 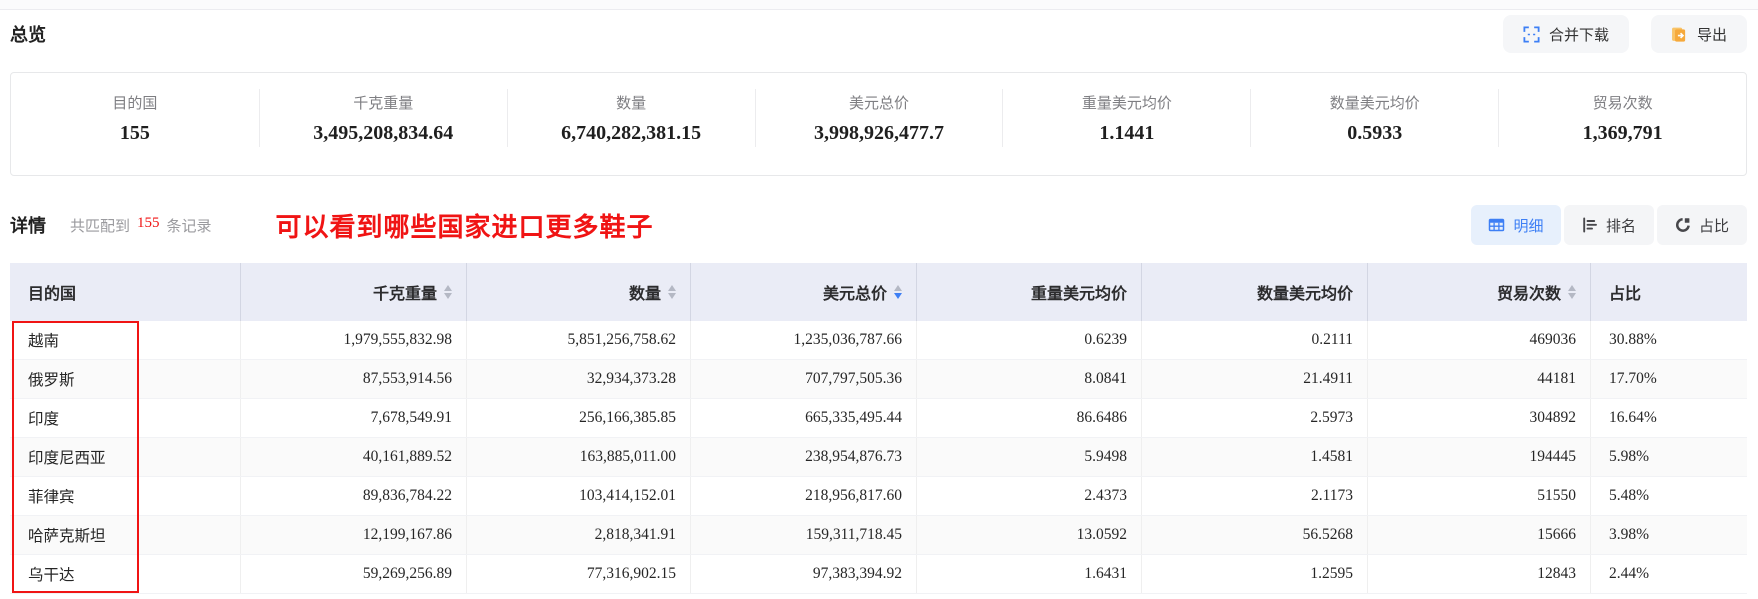 I want to click on col-header-label: 贸易次数, so click(x=1528, y=294).